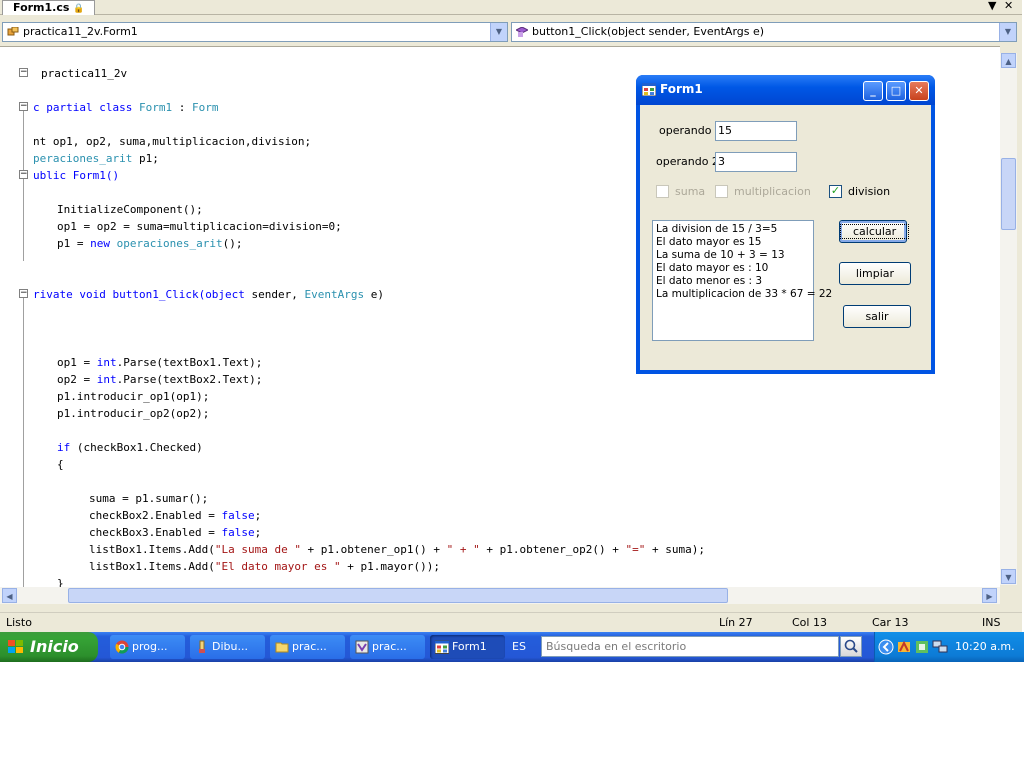 The height and width of the screenshot is (768, 1024). What do you see at coordinates (149, 498) in the screenshot?
I see `code-line: suma = p1.sumar();` at bounding box center [149, 498].